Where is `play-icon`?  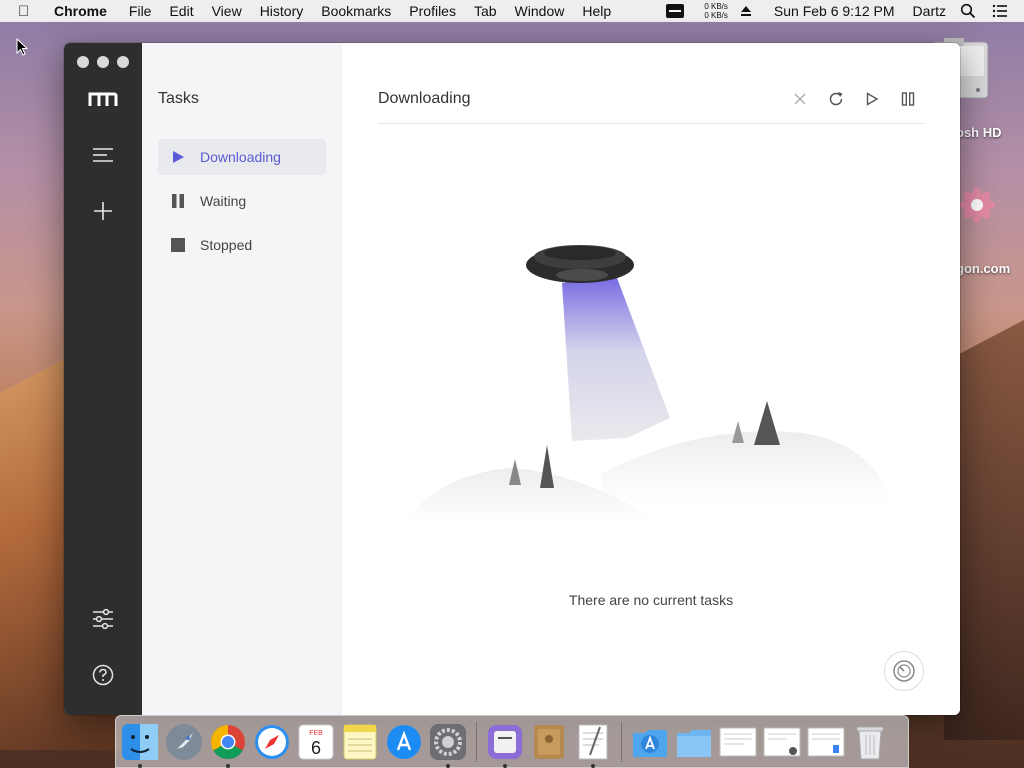
play-icon is located at coordinates (178, 157).